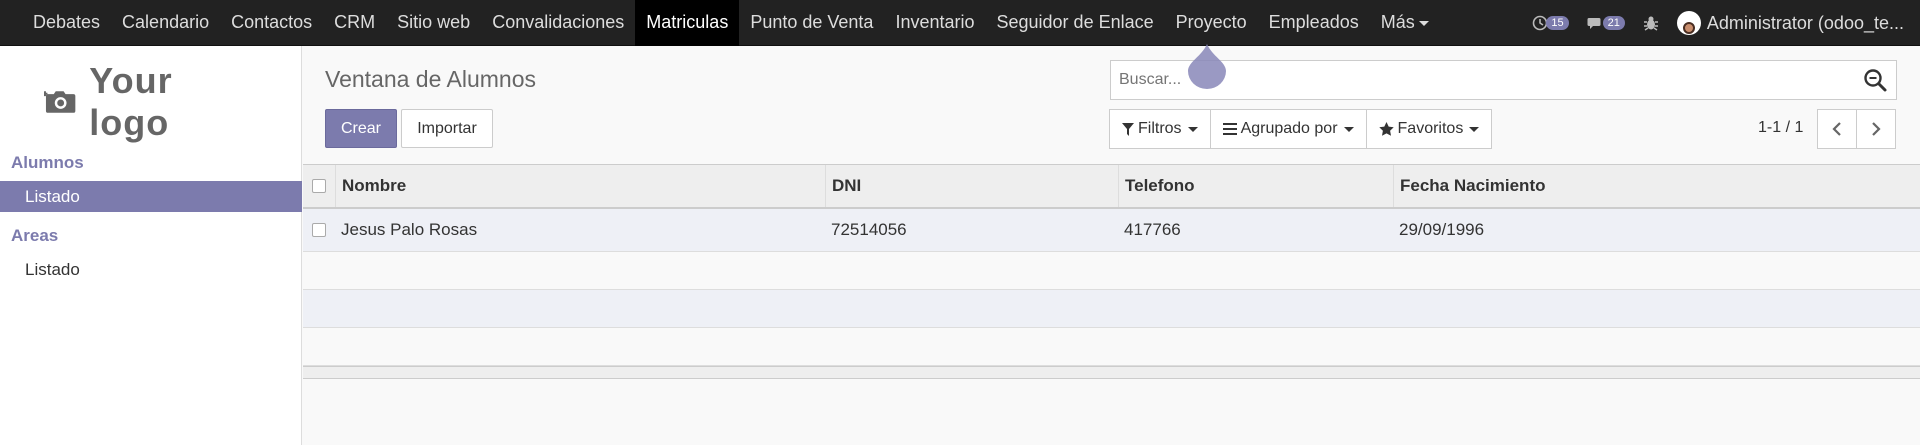 The width and height of the screenshot is (1920, 445). What do you see at coordinates (271, 23) in the screenshot?
I see `menu-item-contactos: Contactos` at bounding box center [271, 23].